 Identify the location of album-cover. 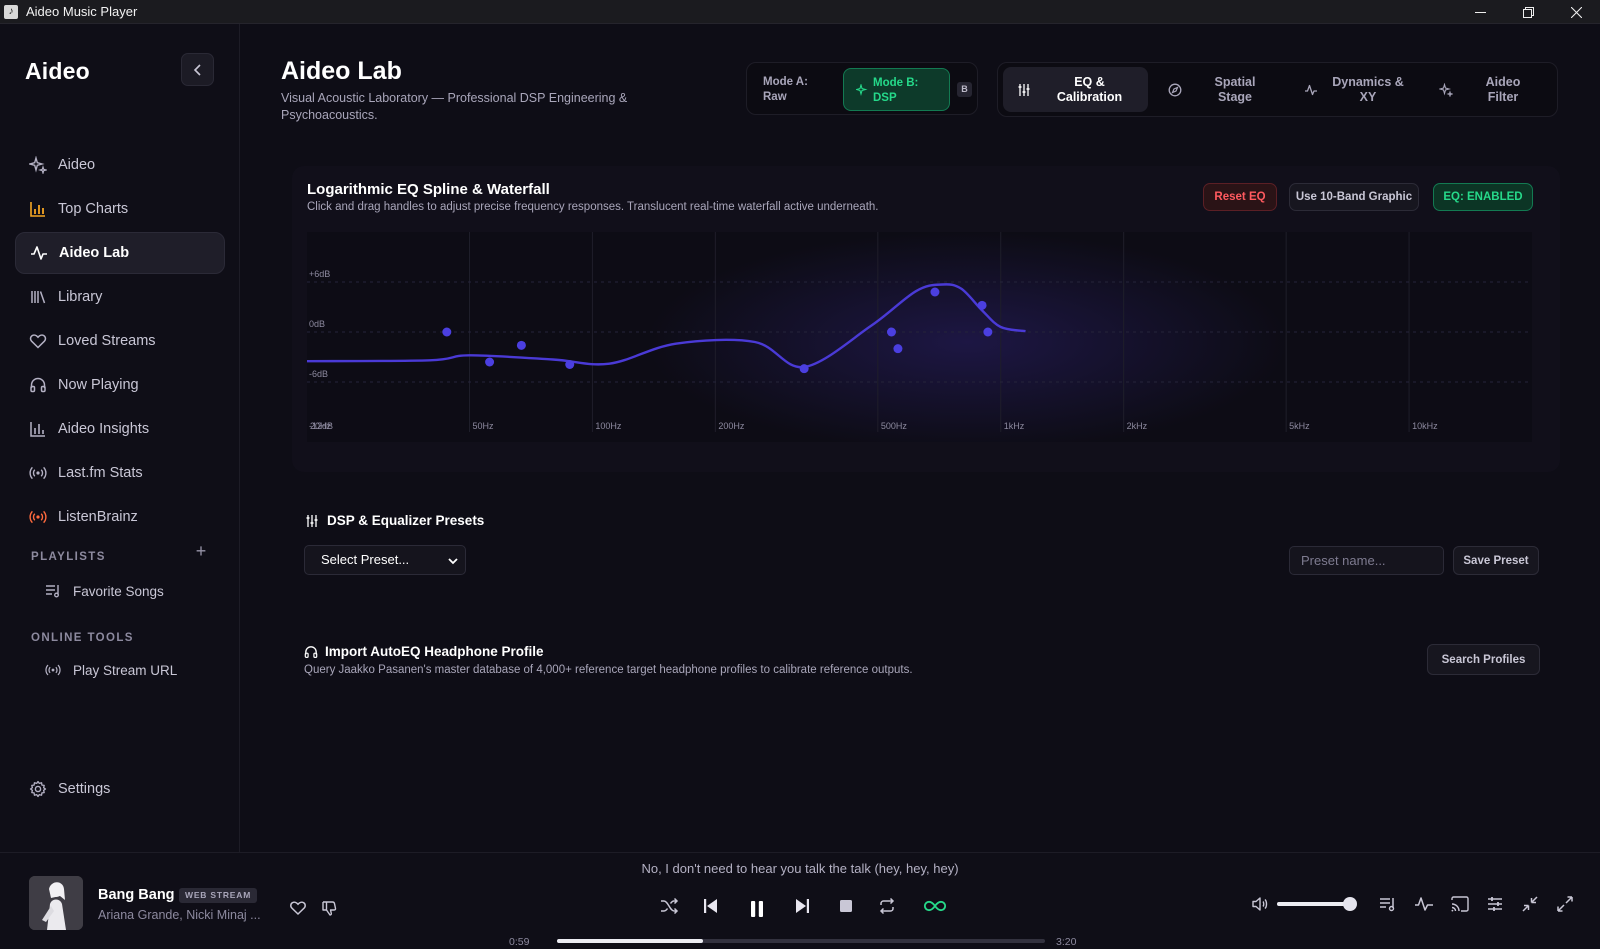
(56, 903).